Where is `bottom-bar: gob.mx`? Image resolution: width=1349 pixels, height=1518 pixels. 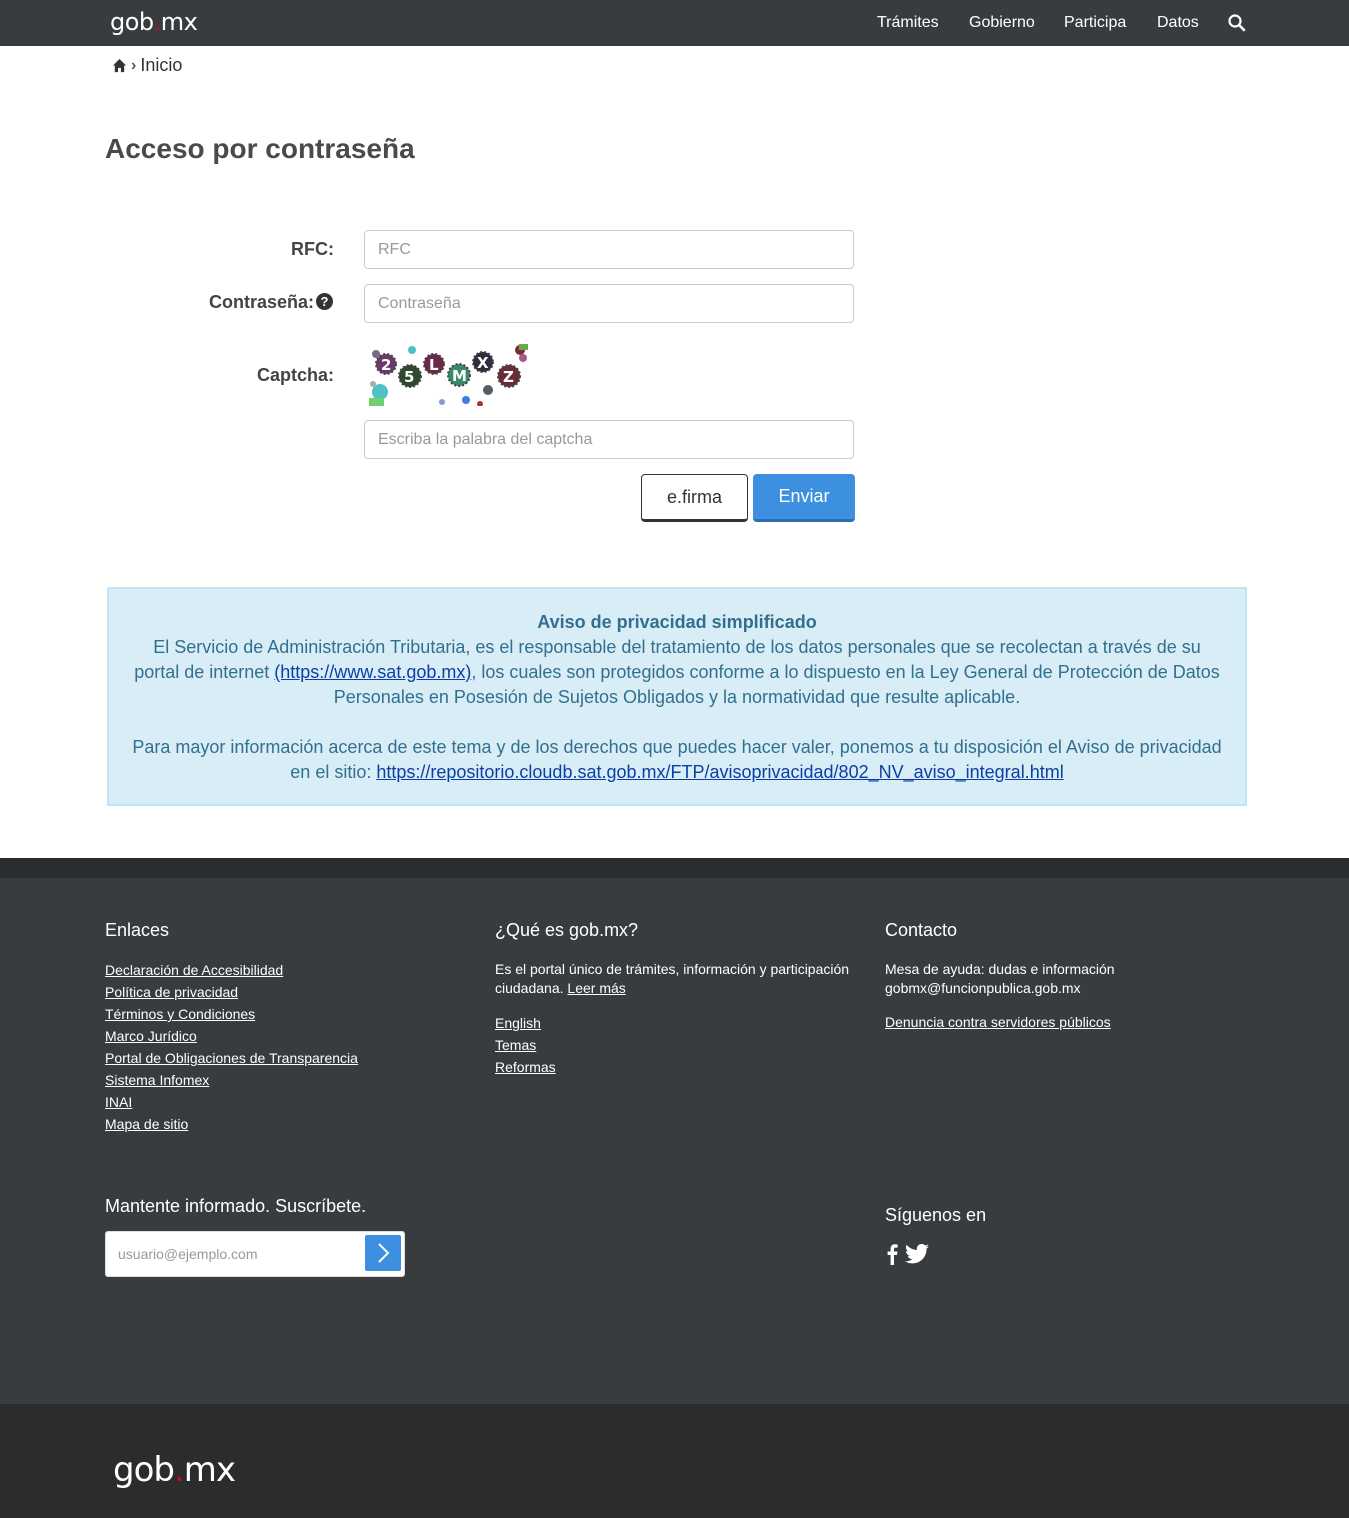 bottom-bar: gob.mx is located at coordinates (674, 1461).